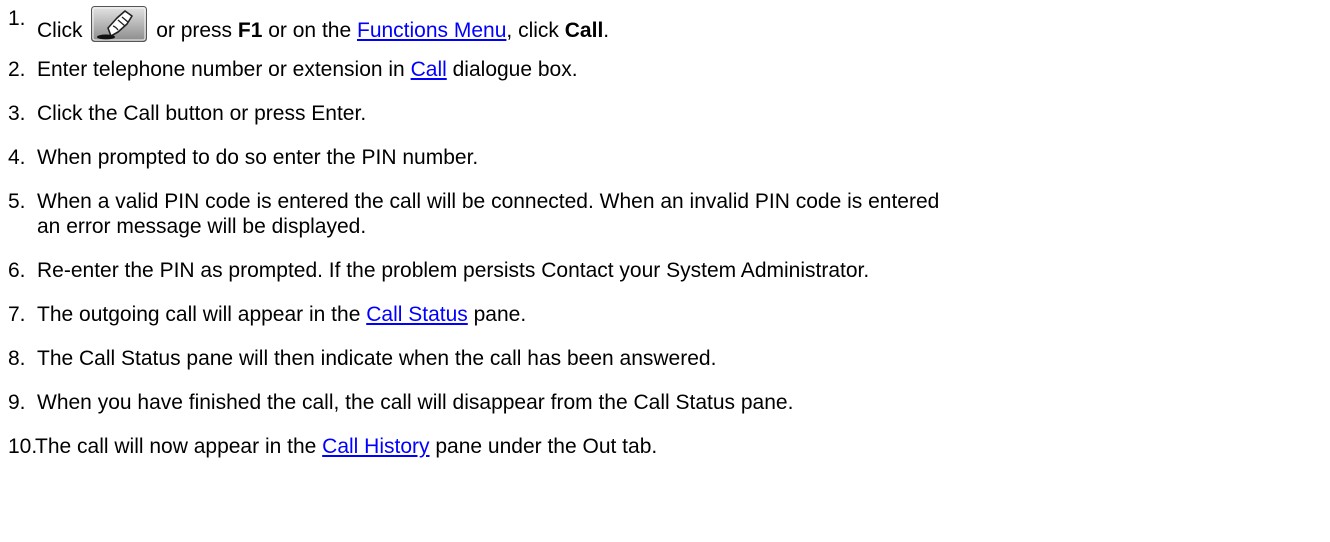  Describe the element at coordinates (119, 24) in the screenshot. I see `call-button-icon` at that location.